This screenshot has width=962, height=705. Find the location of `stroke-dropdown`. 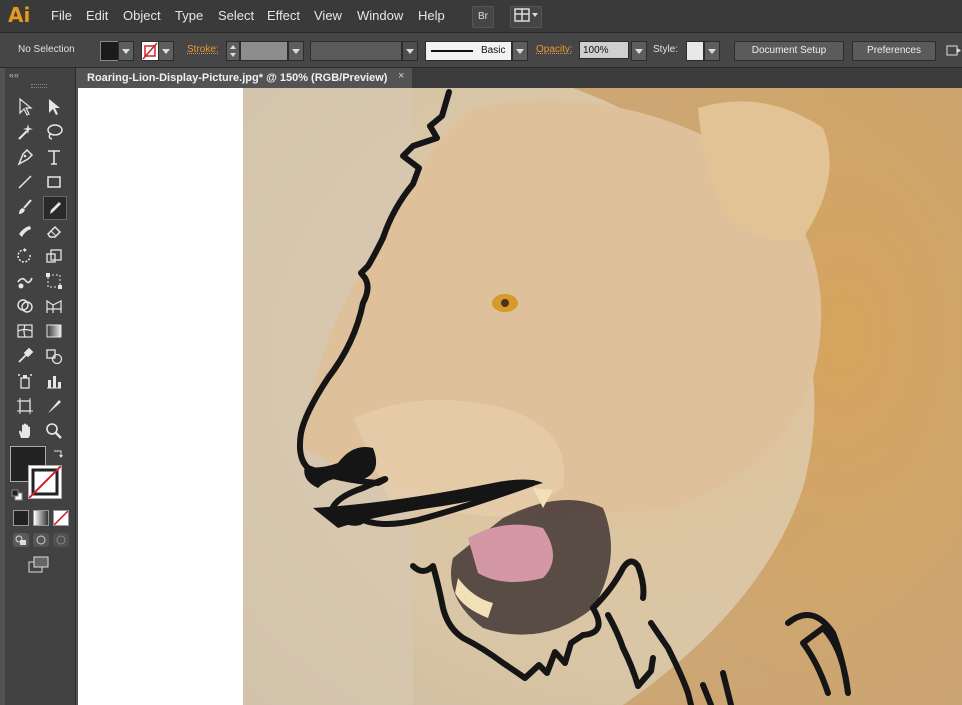

stroke-dropdown is located at coordinates (166, 51).